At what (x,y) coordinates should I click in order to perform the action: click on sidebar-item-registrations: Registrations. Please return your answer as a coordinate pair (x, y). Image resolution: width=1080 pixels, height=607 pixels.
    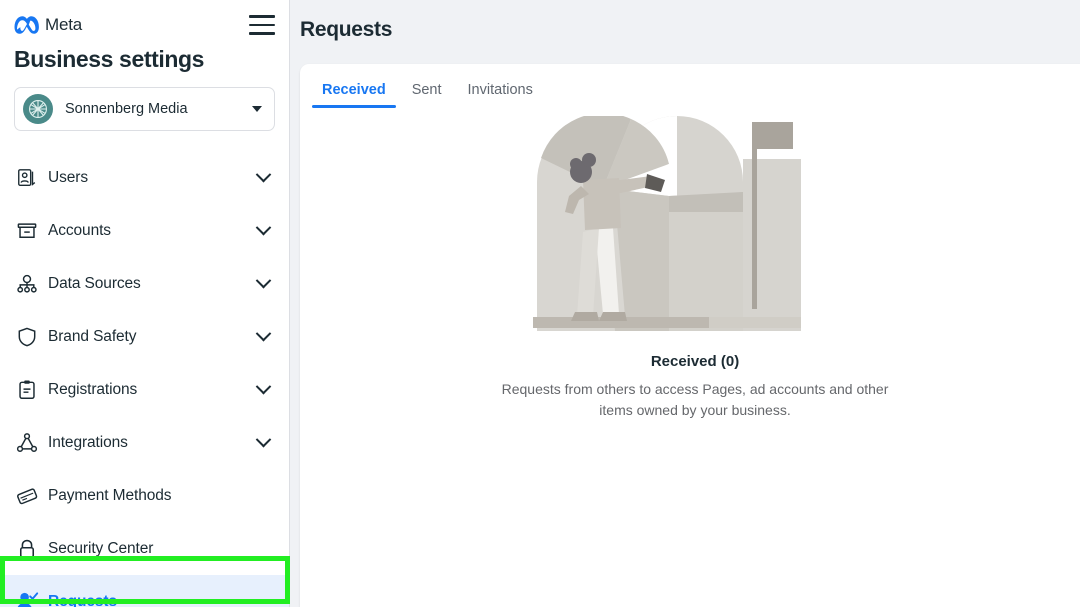
    Looking at the image, I should click on (144, 389).